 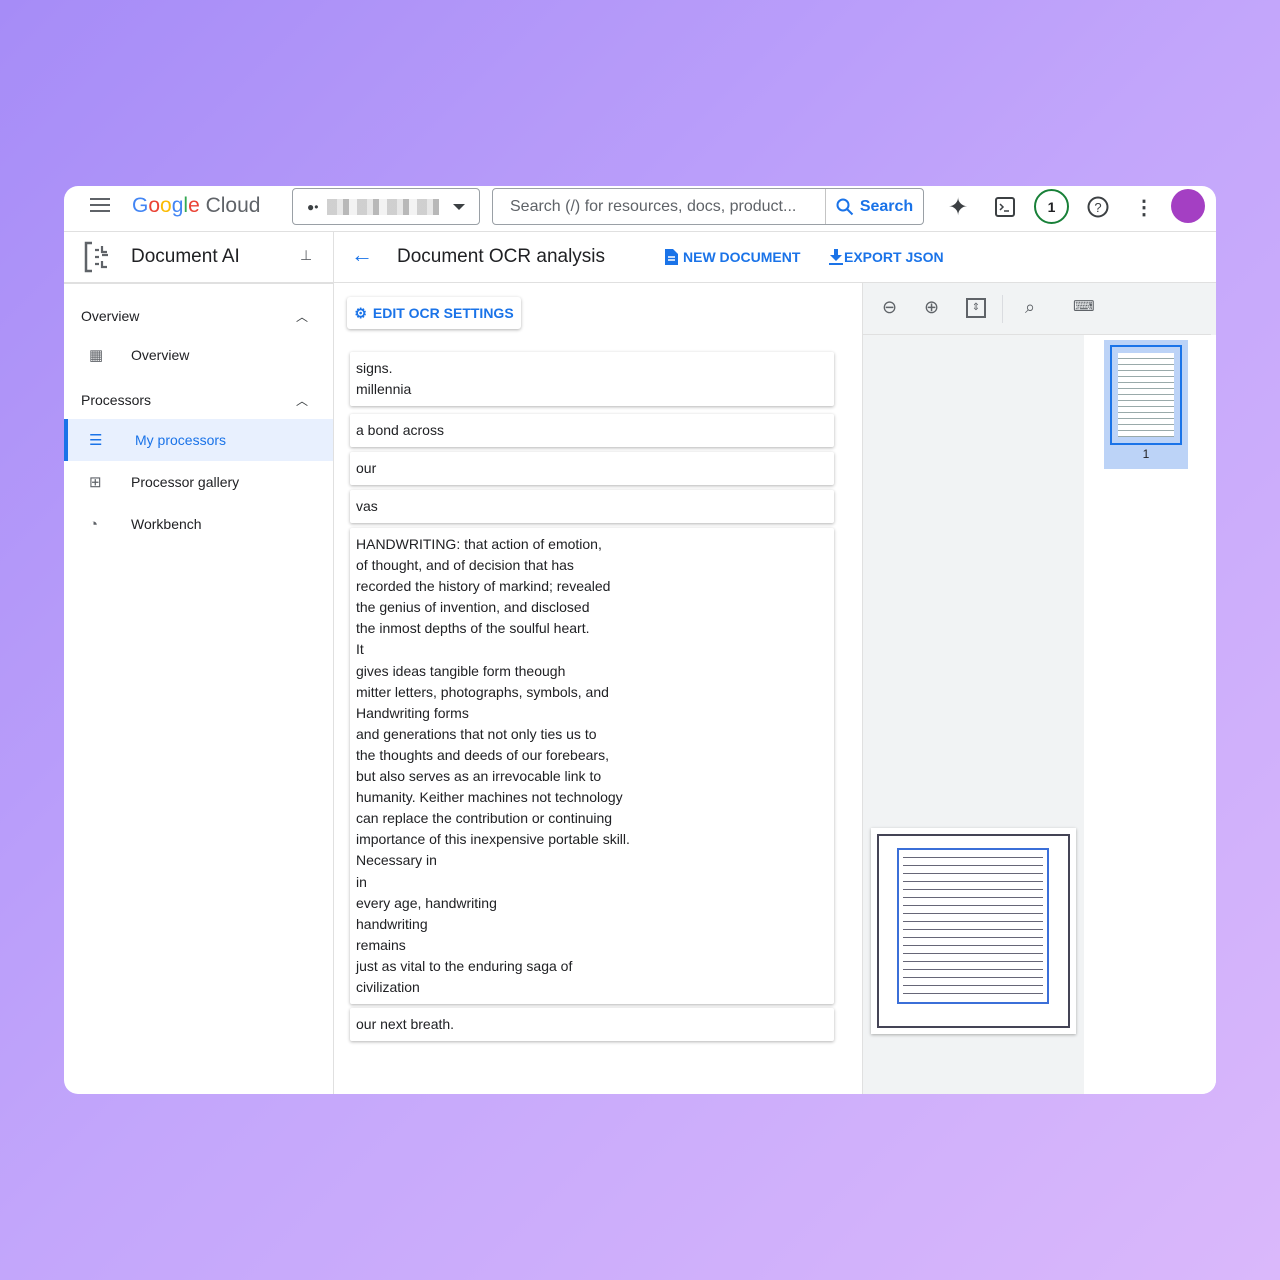 I want to click on avatar, so click(x=1188, y=206).